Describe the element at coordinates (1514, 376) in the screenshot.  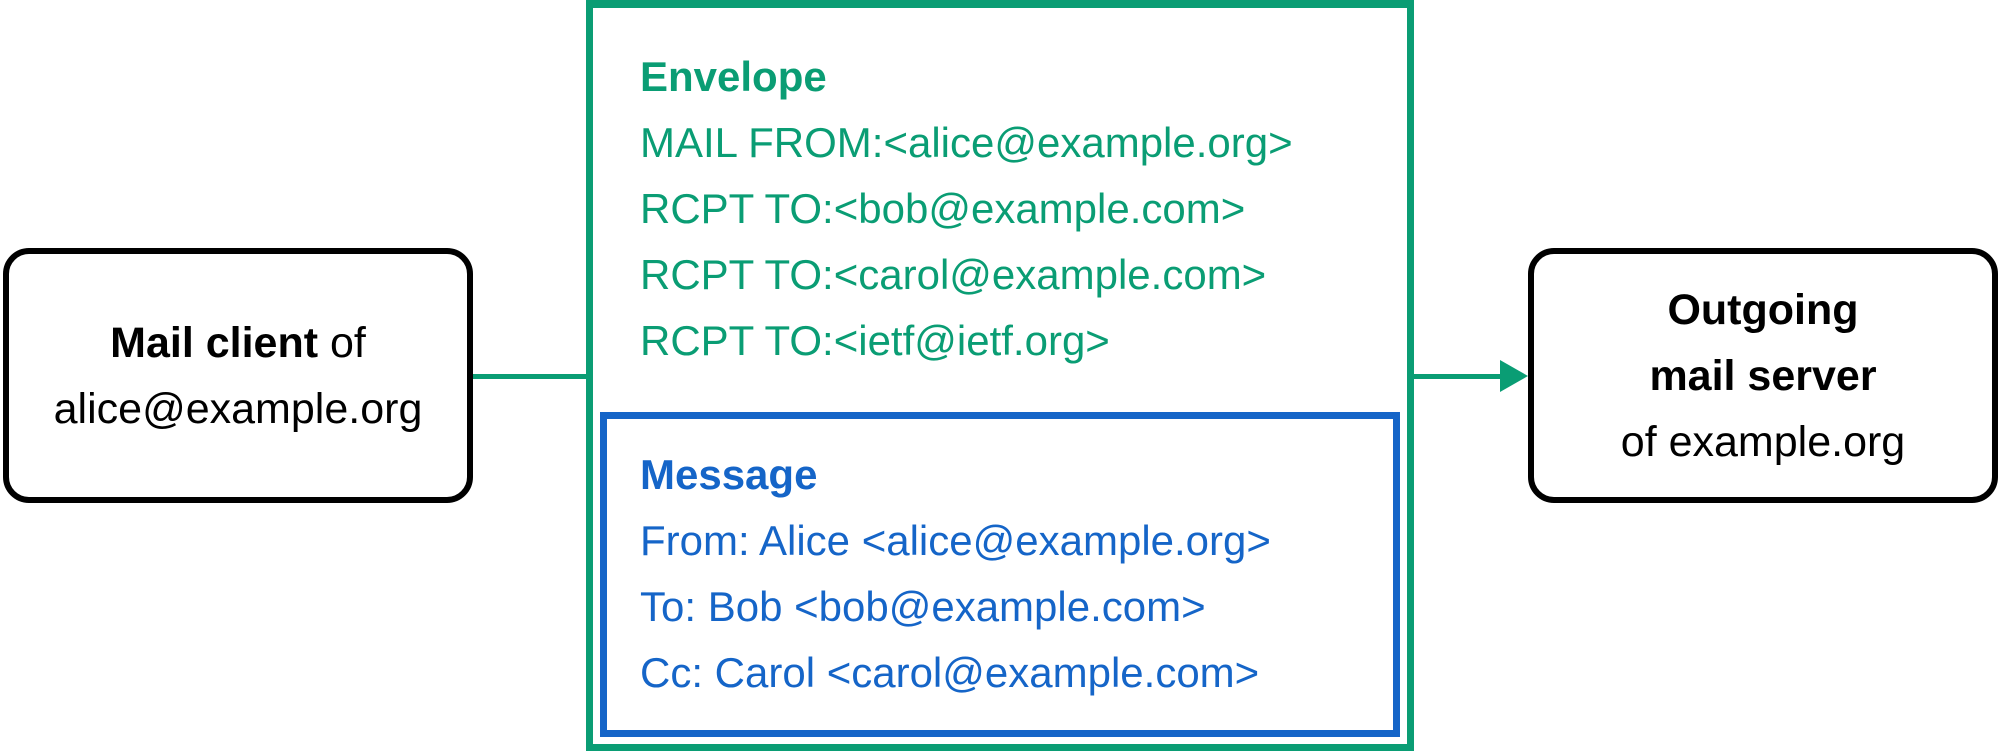
I see `arrow-right-icon` at that location.